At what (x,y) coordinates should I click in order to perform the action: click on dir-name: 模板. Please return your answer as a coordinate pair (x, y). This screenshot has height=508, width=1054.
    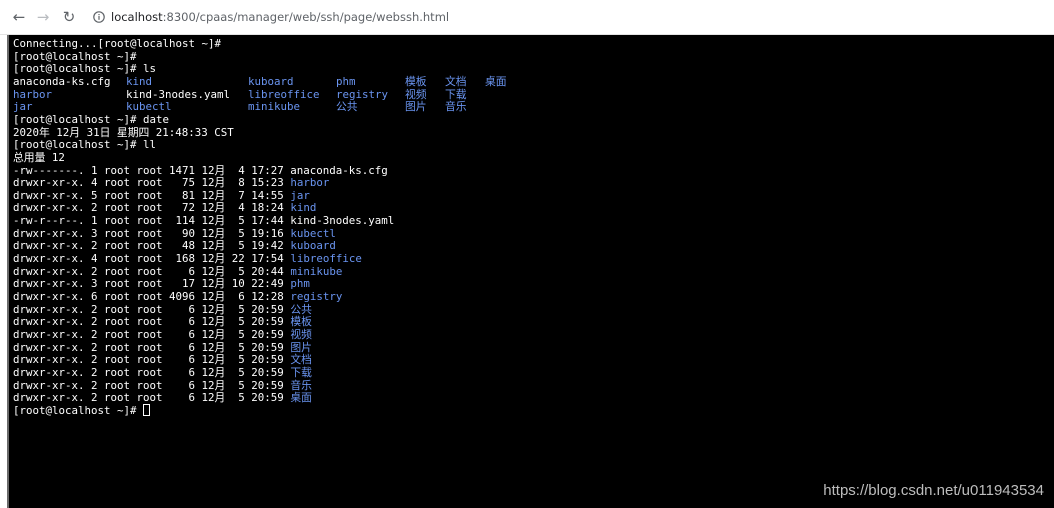
    Looking at the image, I should click on (301, 322).